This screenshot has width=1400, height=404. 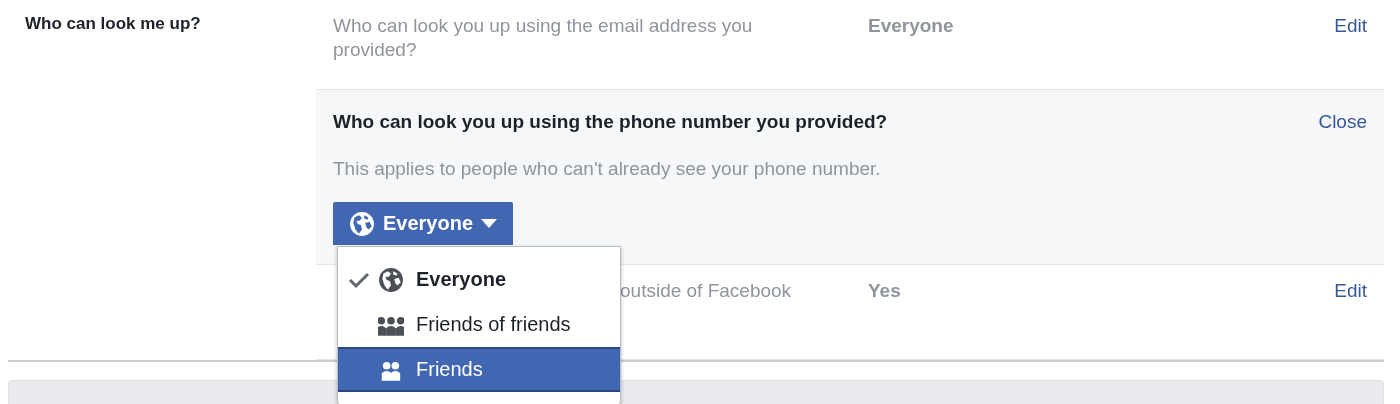 I want to click on check-icon, so click(x=359, y=279).